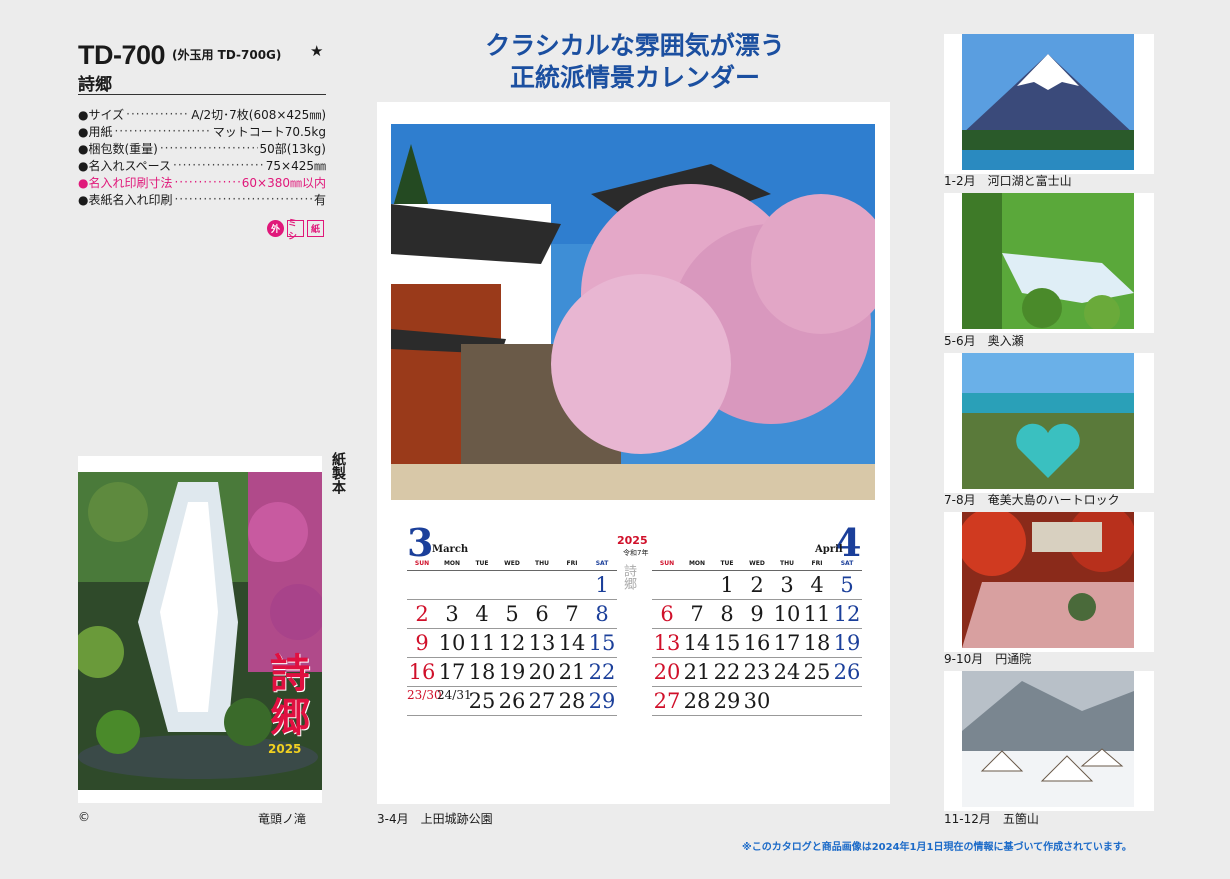 This screenshot has height=879, width=1230. Describe the element at coordinates (847, 585) in the screenshot. I see `calendar-day: 5` at that location.